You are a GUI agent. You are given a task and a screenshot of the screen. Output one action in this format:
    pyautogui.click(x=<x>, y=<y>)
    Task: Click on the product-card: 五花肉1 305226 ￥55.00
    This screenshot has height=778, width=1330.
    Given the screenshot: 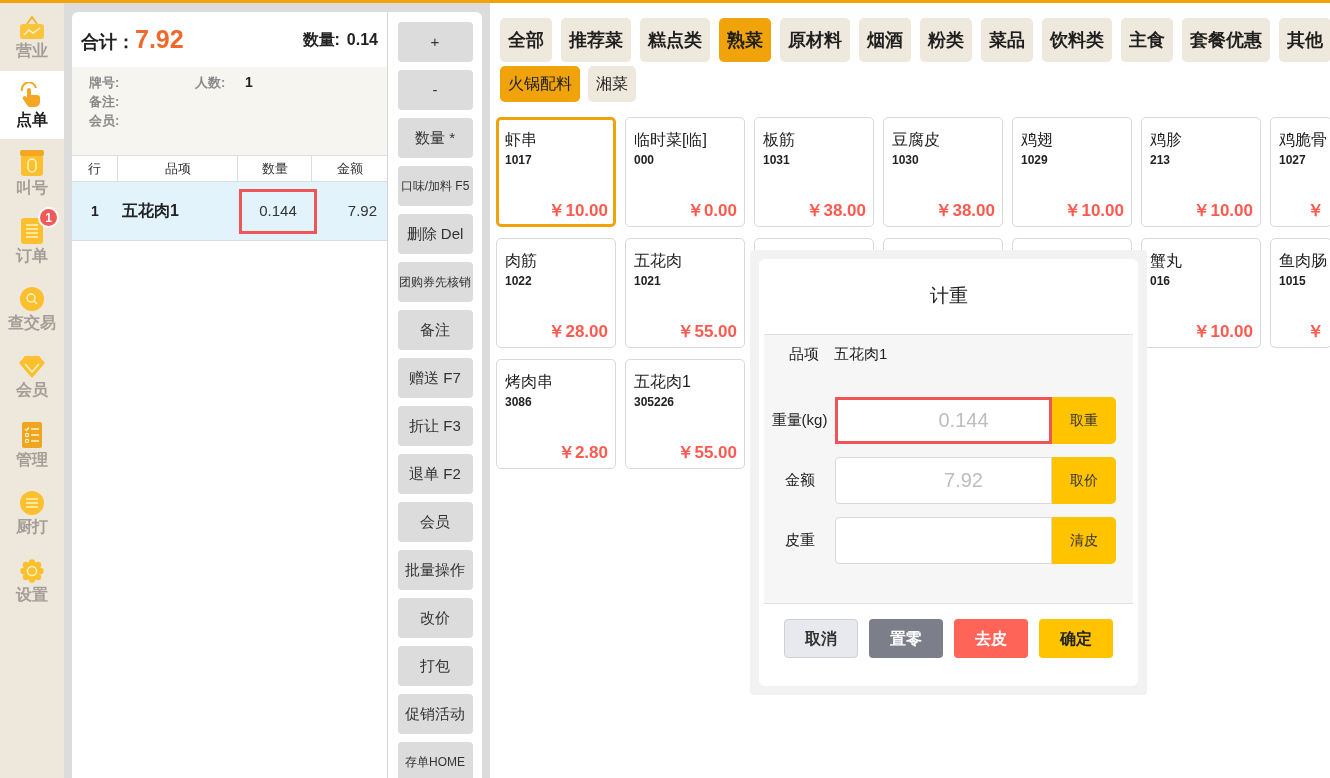 What is the action you would take?
    pyautogui.click(x=685, y=414)
    